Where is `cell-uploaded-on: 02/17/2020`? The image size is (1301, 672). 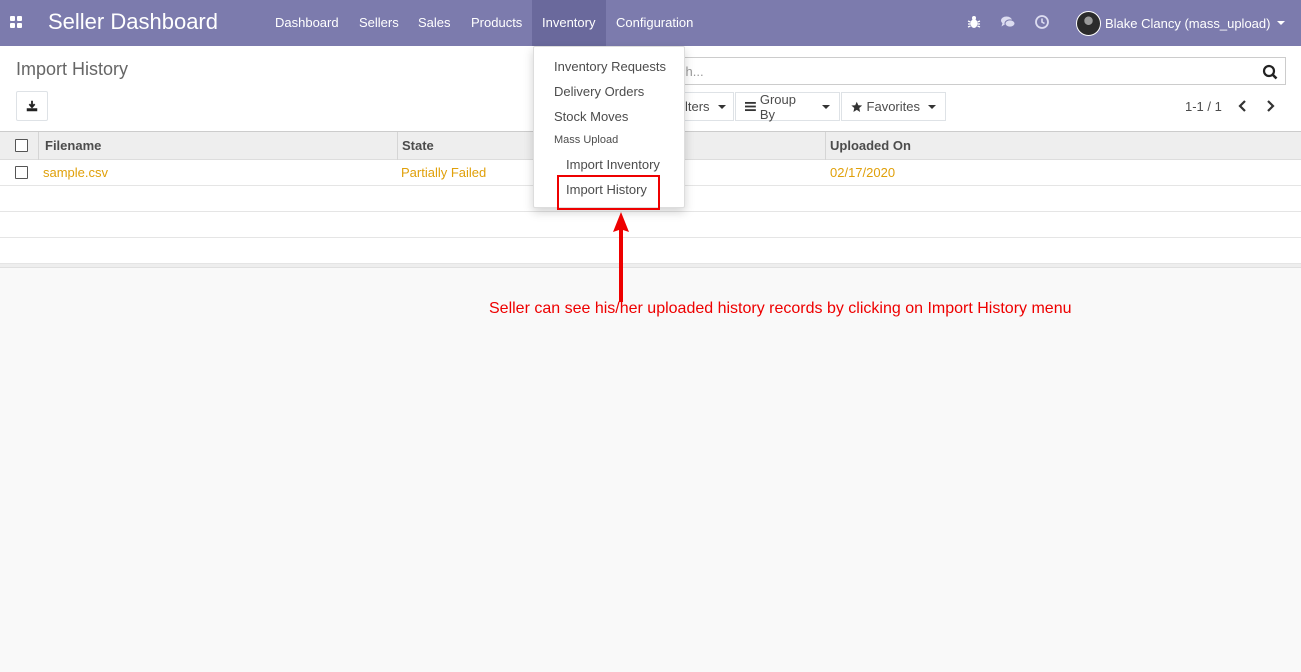
cell-uploaded-on: 02/17/2020 is located at coordinates (863, 172).